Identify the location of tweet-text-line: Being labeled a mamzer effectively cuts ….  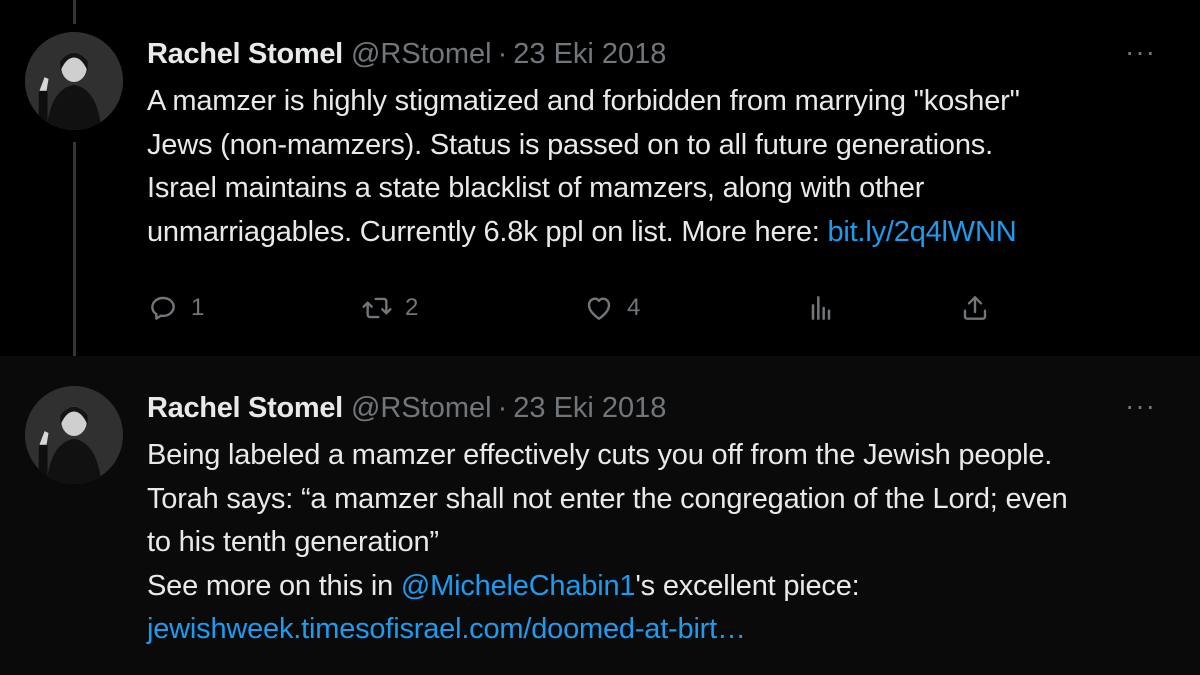
(600, 455).